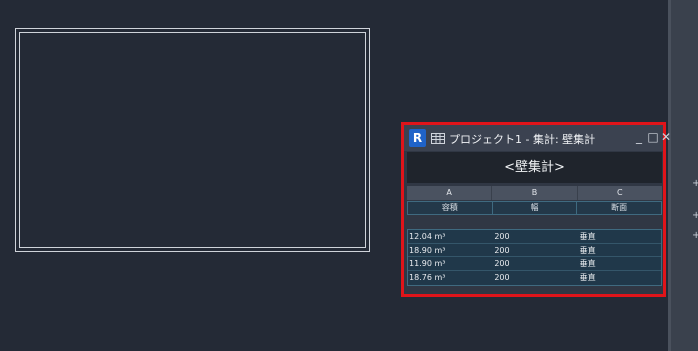 This screenshot has height=351, width=698. I want to click on header-row: 容積 幅 断面, so click(534, 208).